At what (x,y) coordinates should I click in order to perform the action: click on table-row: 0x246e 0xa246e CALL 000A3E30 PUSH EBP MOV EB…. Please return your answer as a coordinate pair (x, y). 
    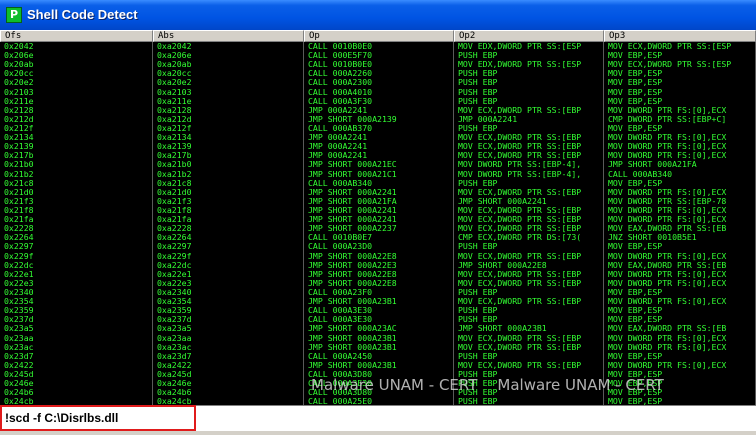
    Looking at the image, I should click on (378, 384).